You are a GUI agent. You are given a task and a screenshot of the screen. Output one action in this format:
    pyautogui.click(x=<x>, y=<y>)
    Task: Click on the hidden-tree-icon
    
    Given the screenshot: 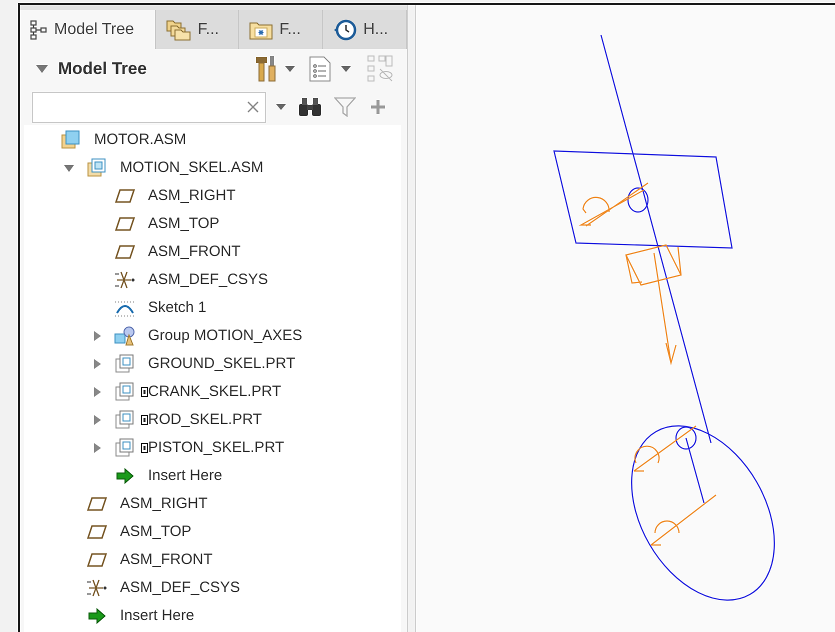 What is the action you would take?
    pyautogui.click(x=380, y=69)
    